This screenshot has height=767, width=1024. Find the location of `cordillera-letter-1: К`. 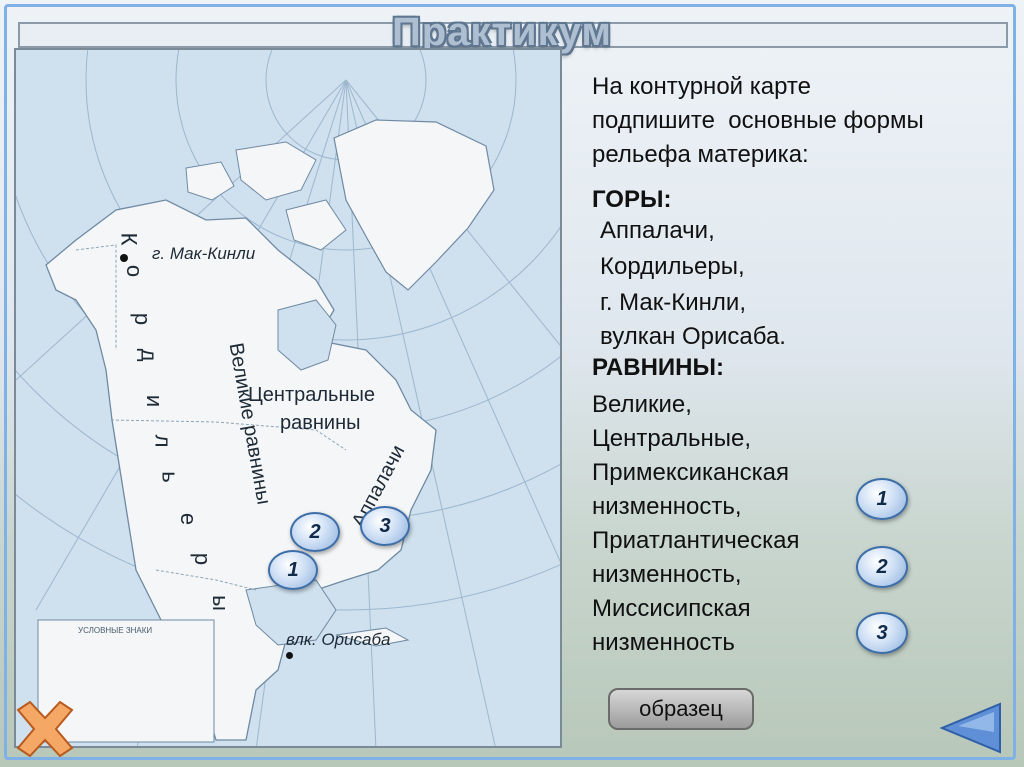

cordillera-letter-1: К is located at coordinates (129, 239).